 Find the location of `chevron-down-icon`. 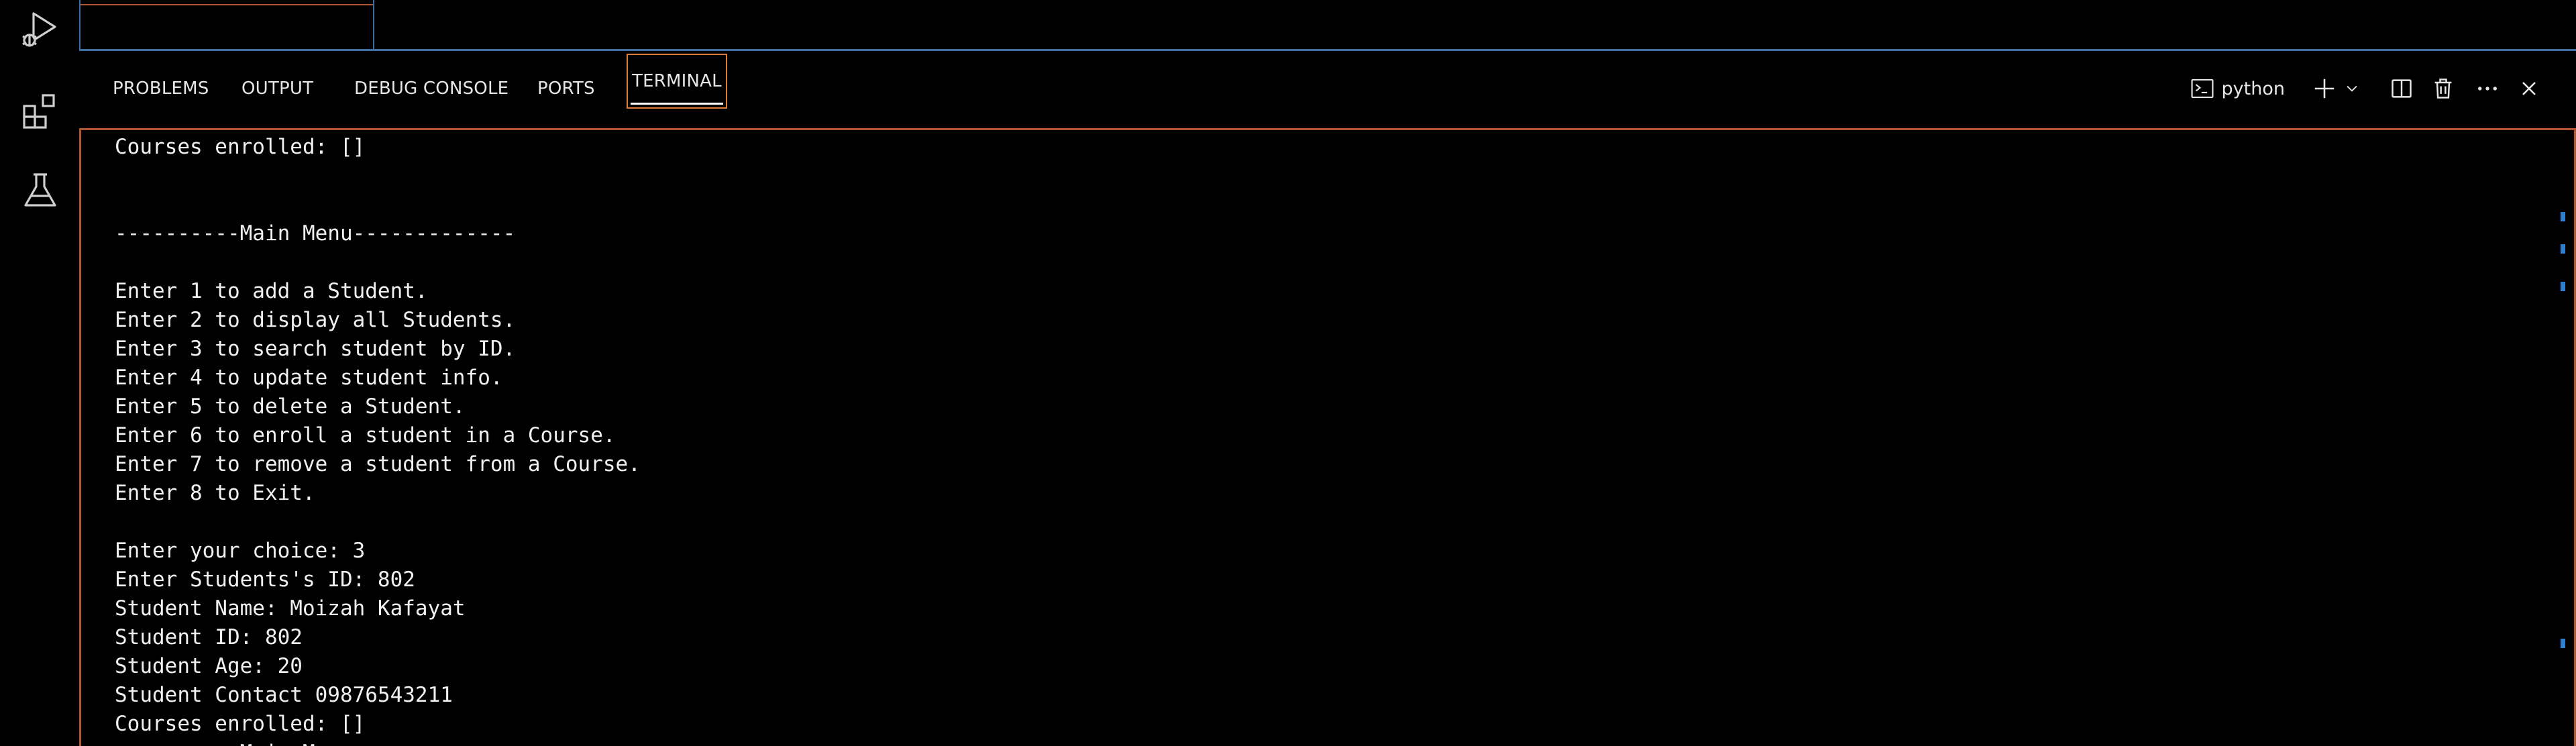

chevron-down-icon is located at coordinates (2352, 89).